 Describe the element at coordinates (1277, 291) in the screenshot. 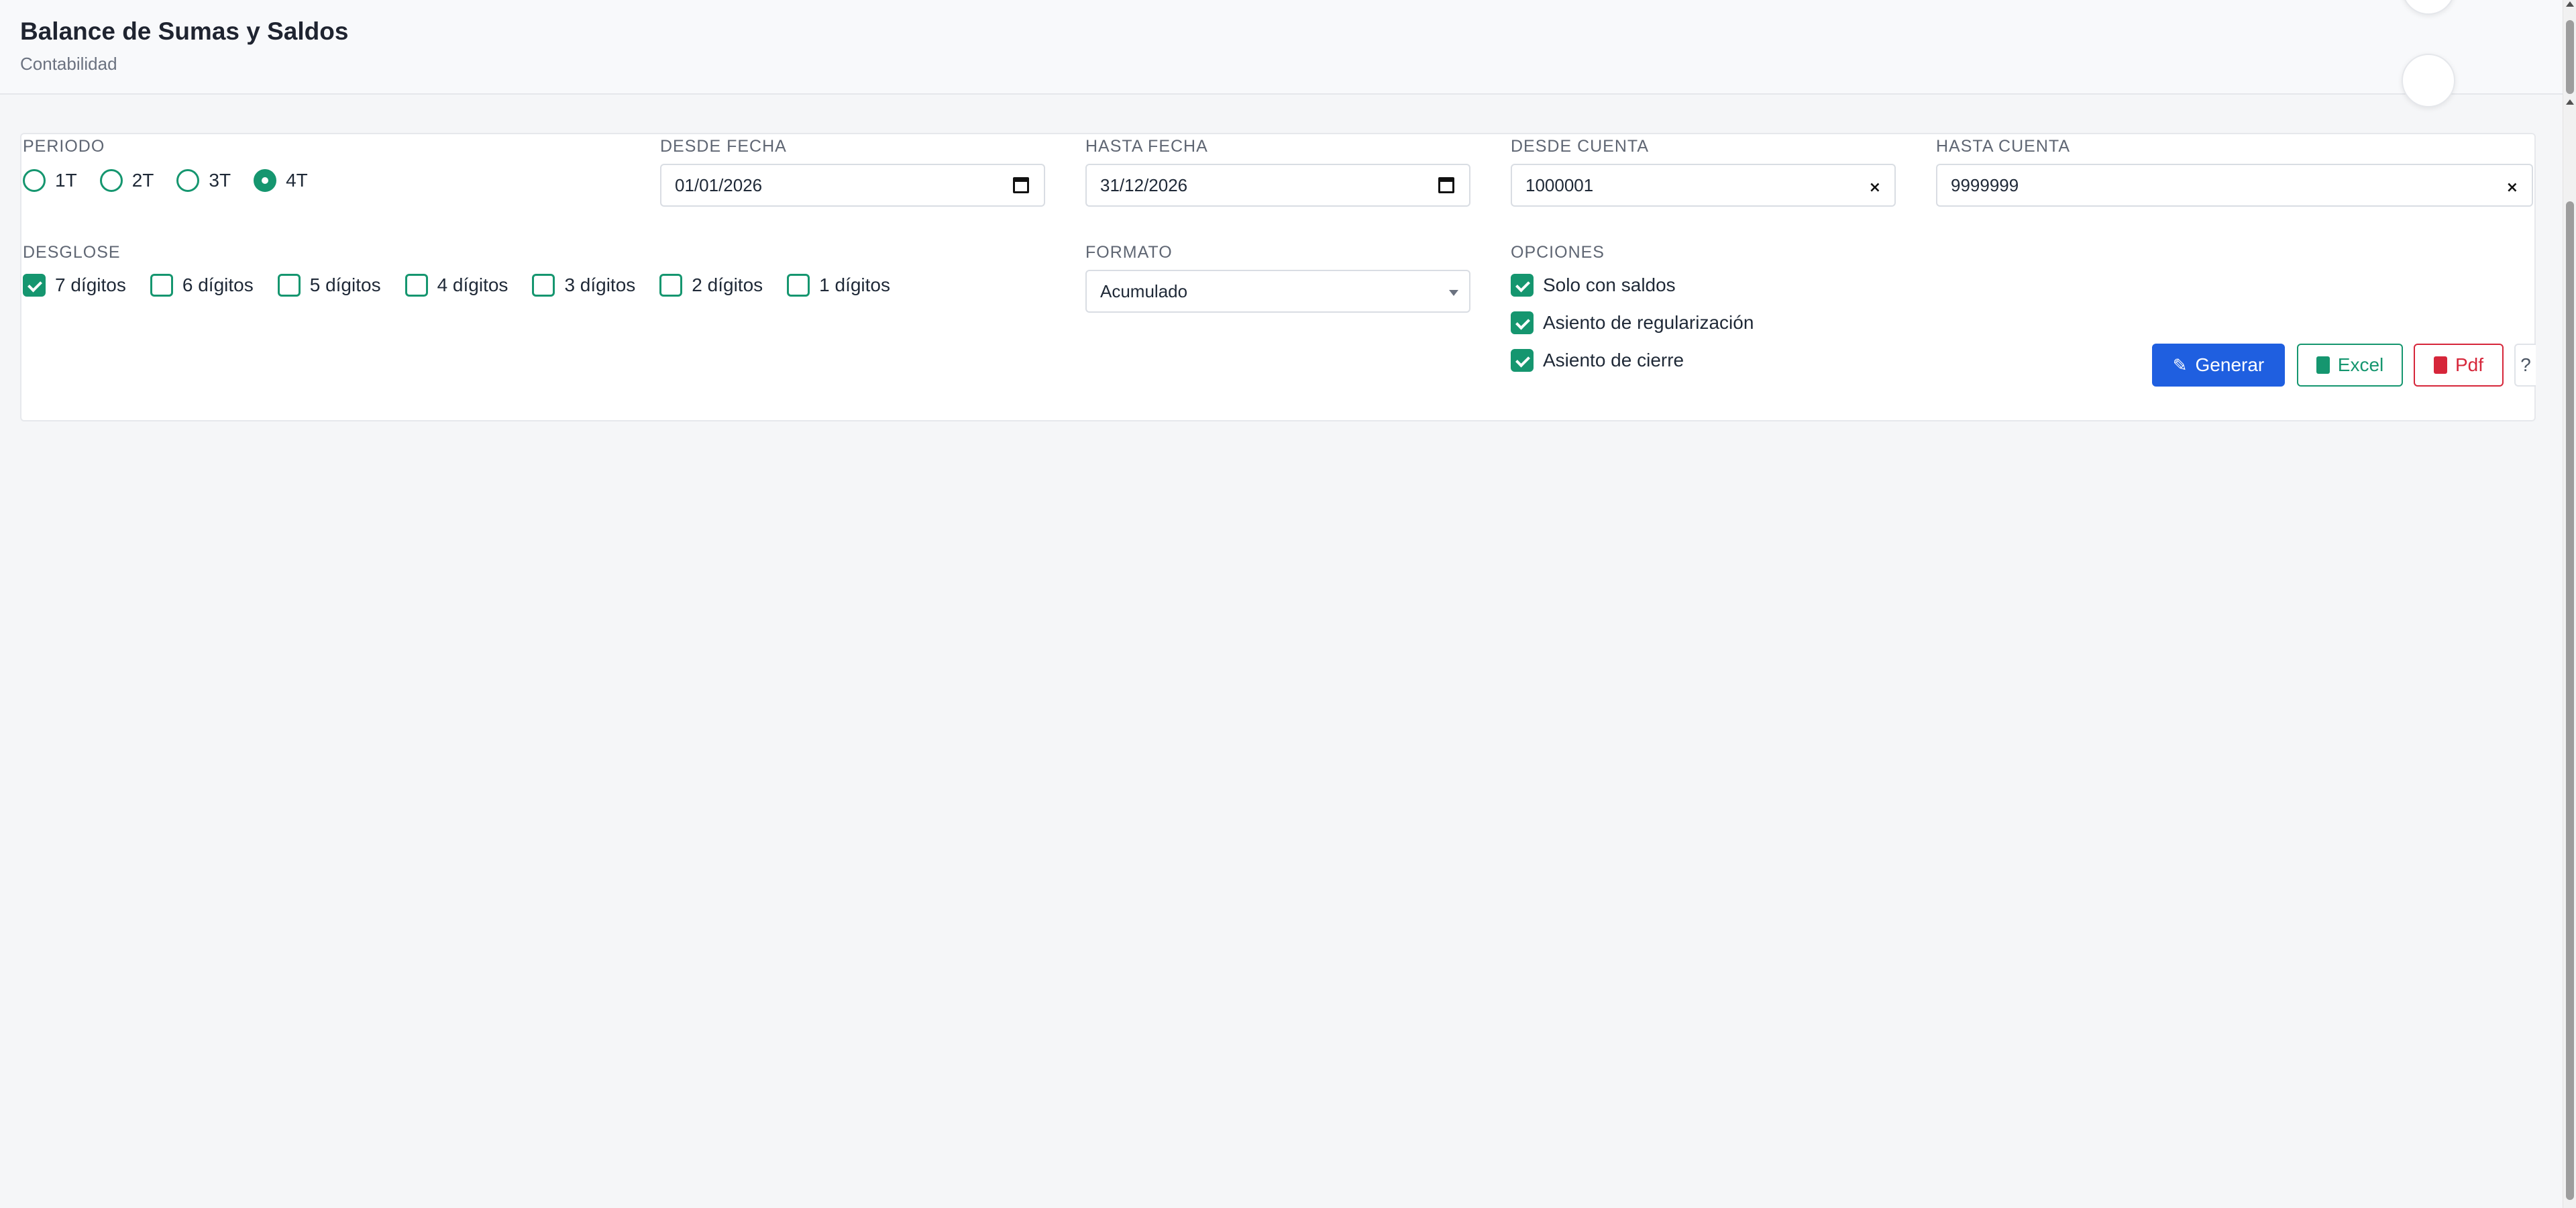

I see `formato-select: Acumulado` at that location.